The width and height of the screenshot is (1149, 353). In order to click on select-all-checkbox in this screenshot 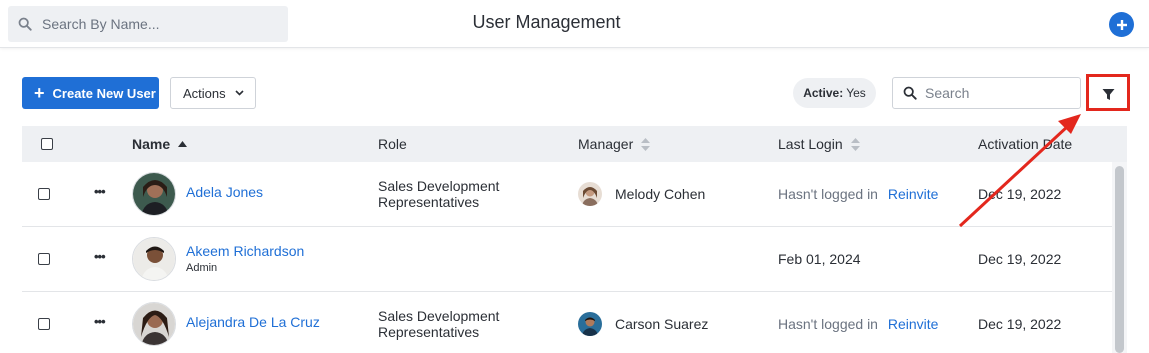, I will do `click(47, 144)`.